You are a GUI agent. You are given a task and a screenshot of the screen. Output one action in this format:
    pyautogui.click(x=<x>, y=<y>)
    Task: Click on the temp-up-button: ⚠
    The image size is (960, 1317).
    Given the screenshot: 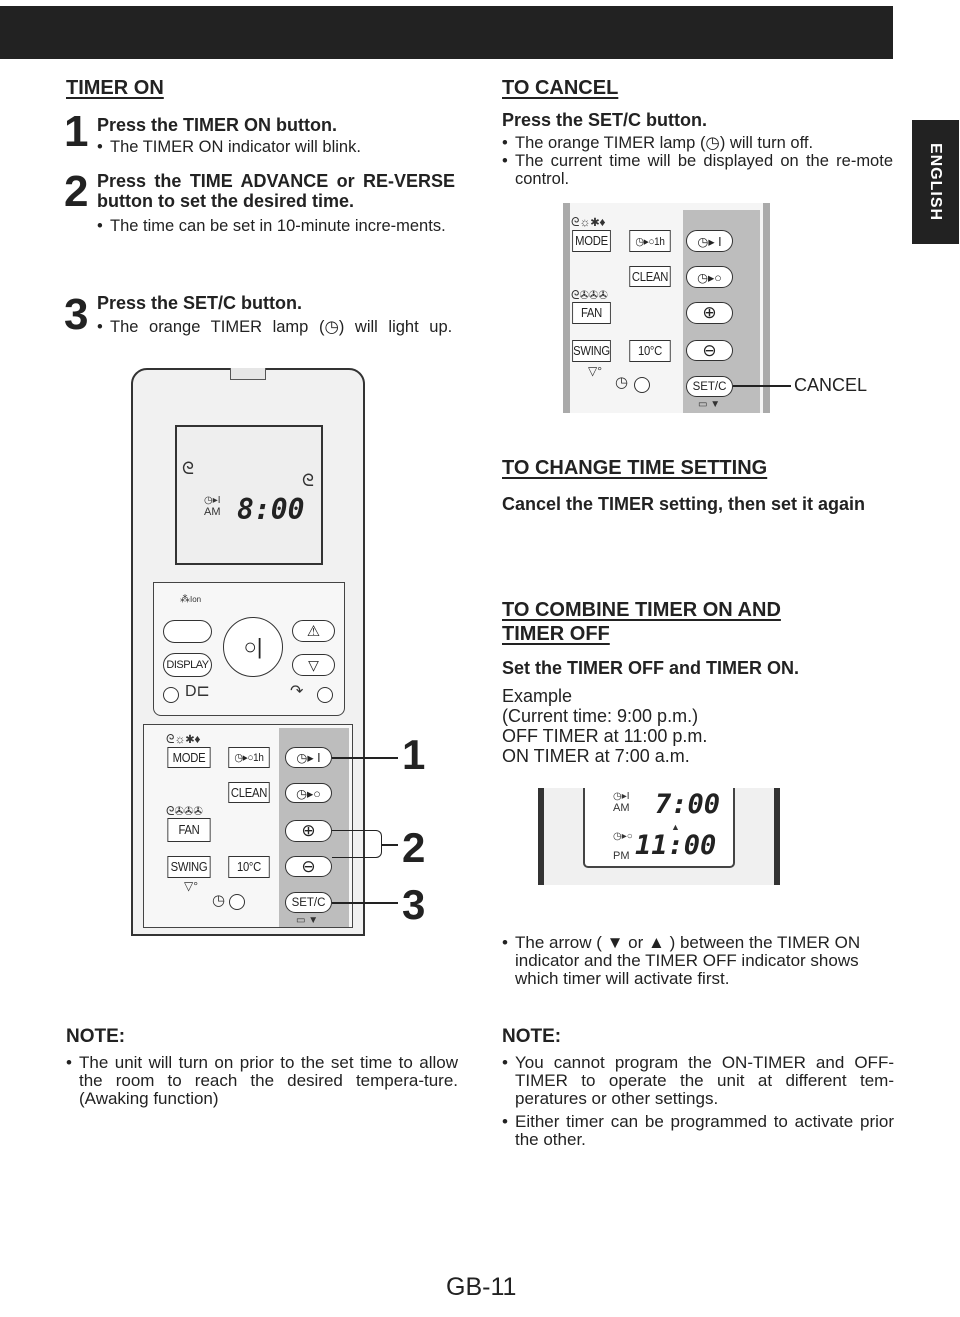 What is the action you would take?
    pyautogui.click(x=313, y=631)
    